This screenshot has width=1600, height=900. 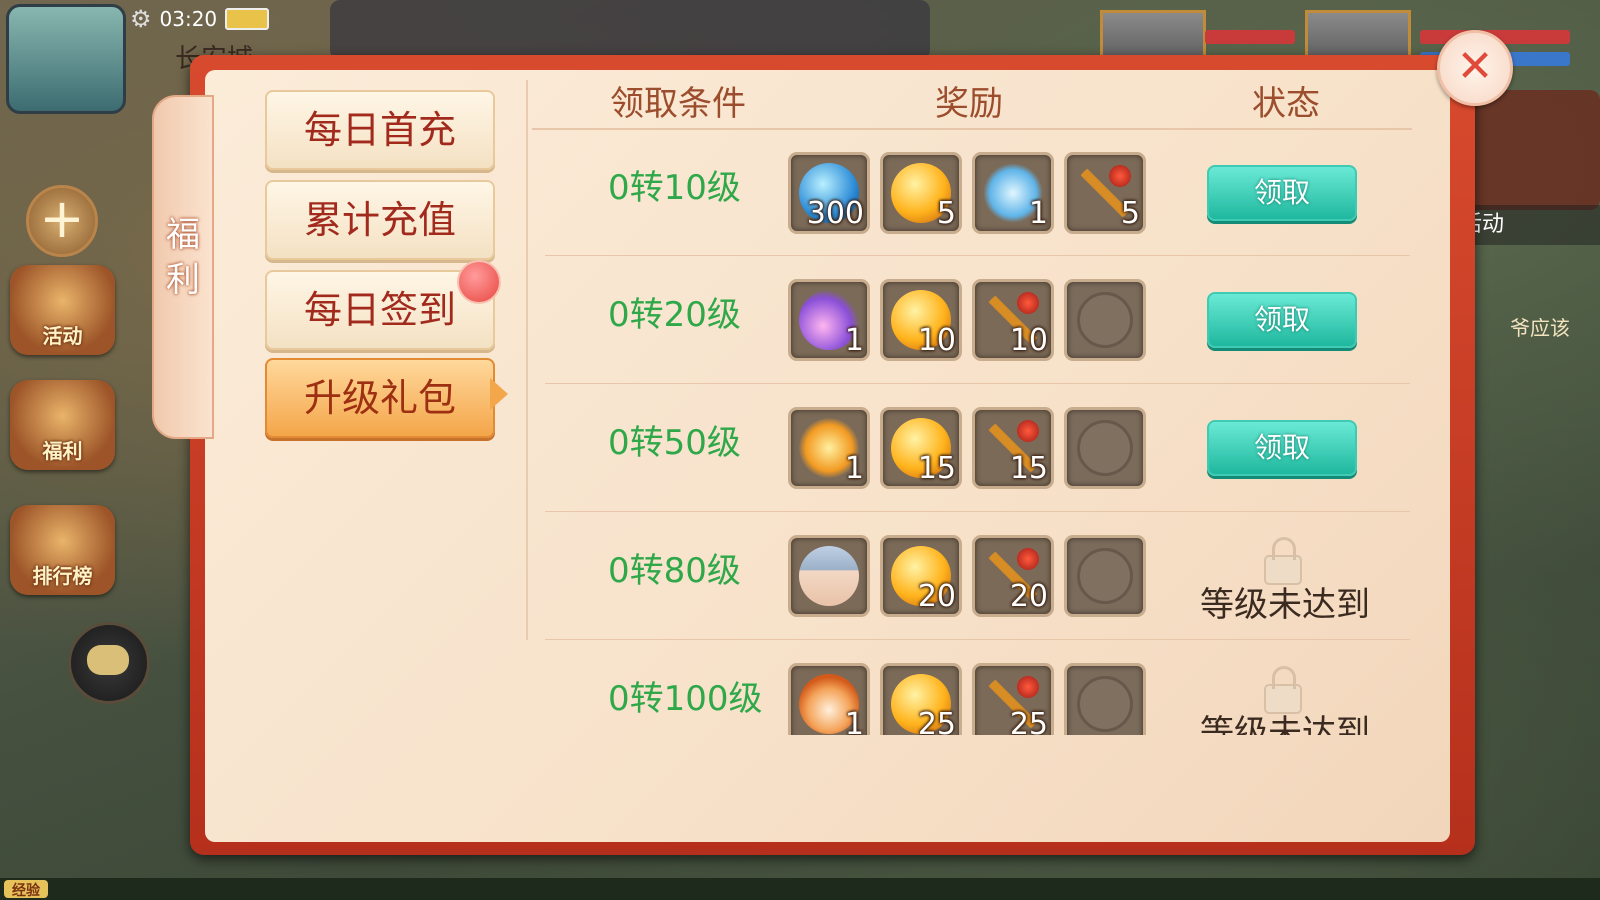 I want to click on roof-decoration, so click(x=630, y=30).